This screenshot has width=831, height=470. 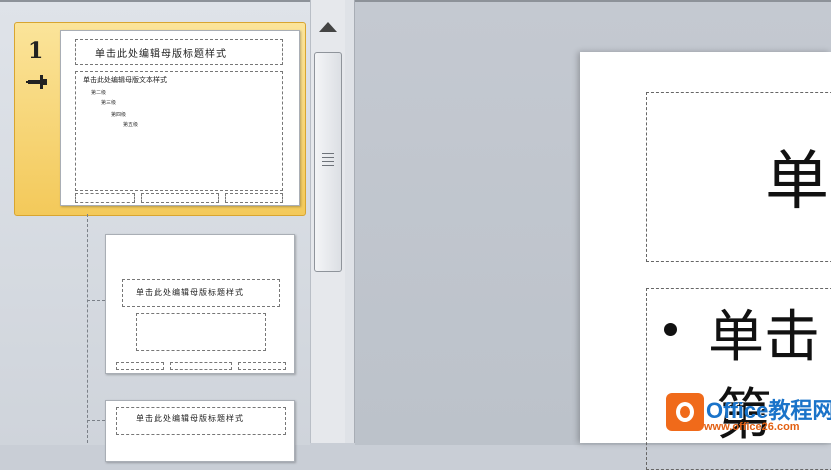 I want to click on thumbnail-slide-3: 单击此处编辑母版标题样式, so click(x=200, y=431).